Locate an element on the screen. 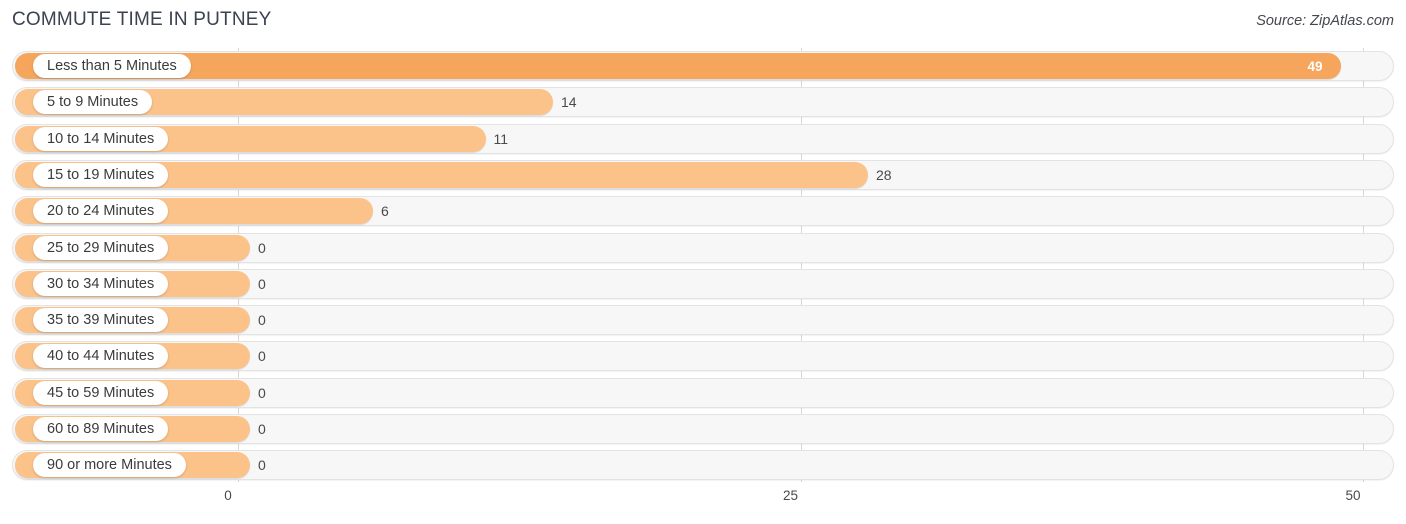 The height and width of the screenshot is (524, 1406). bar-category-label: 10 to 14 Minutes is located at coordinates (101, 138).